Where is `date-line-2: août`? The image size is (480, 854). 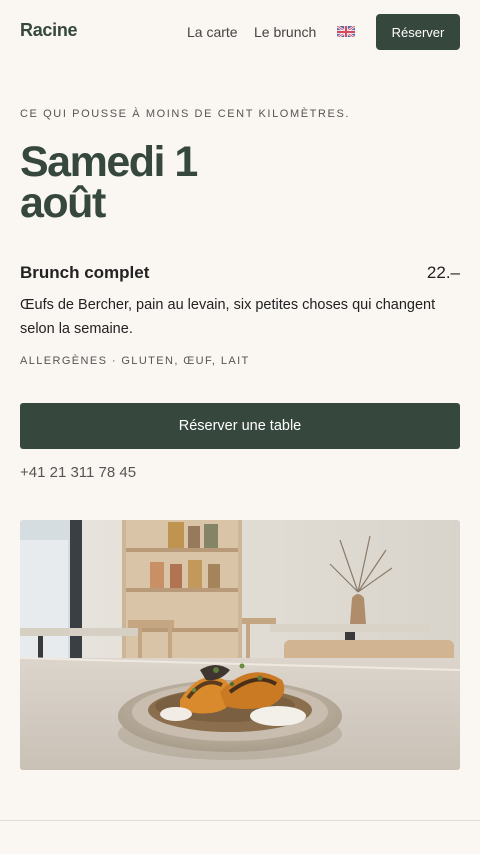 date-line-2: août is located at coordinates (63, 203).